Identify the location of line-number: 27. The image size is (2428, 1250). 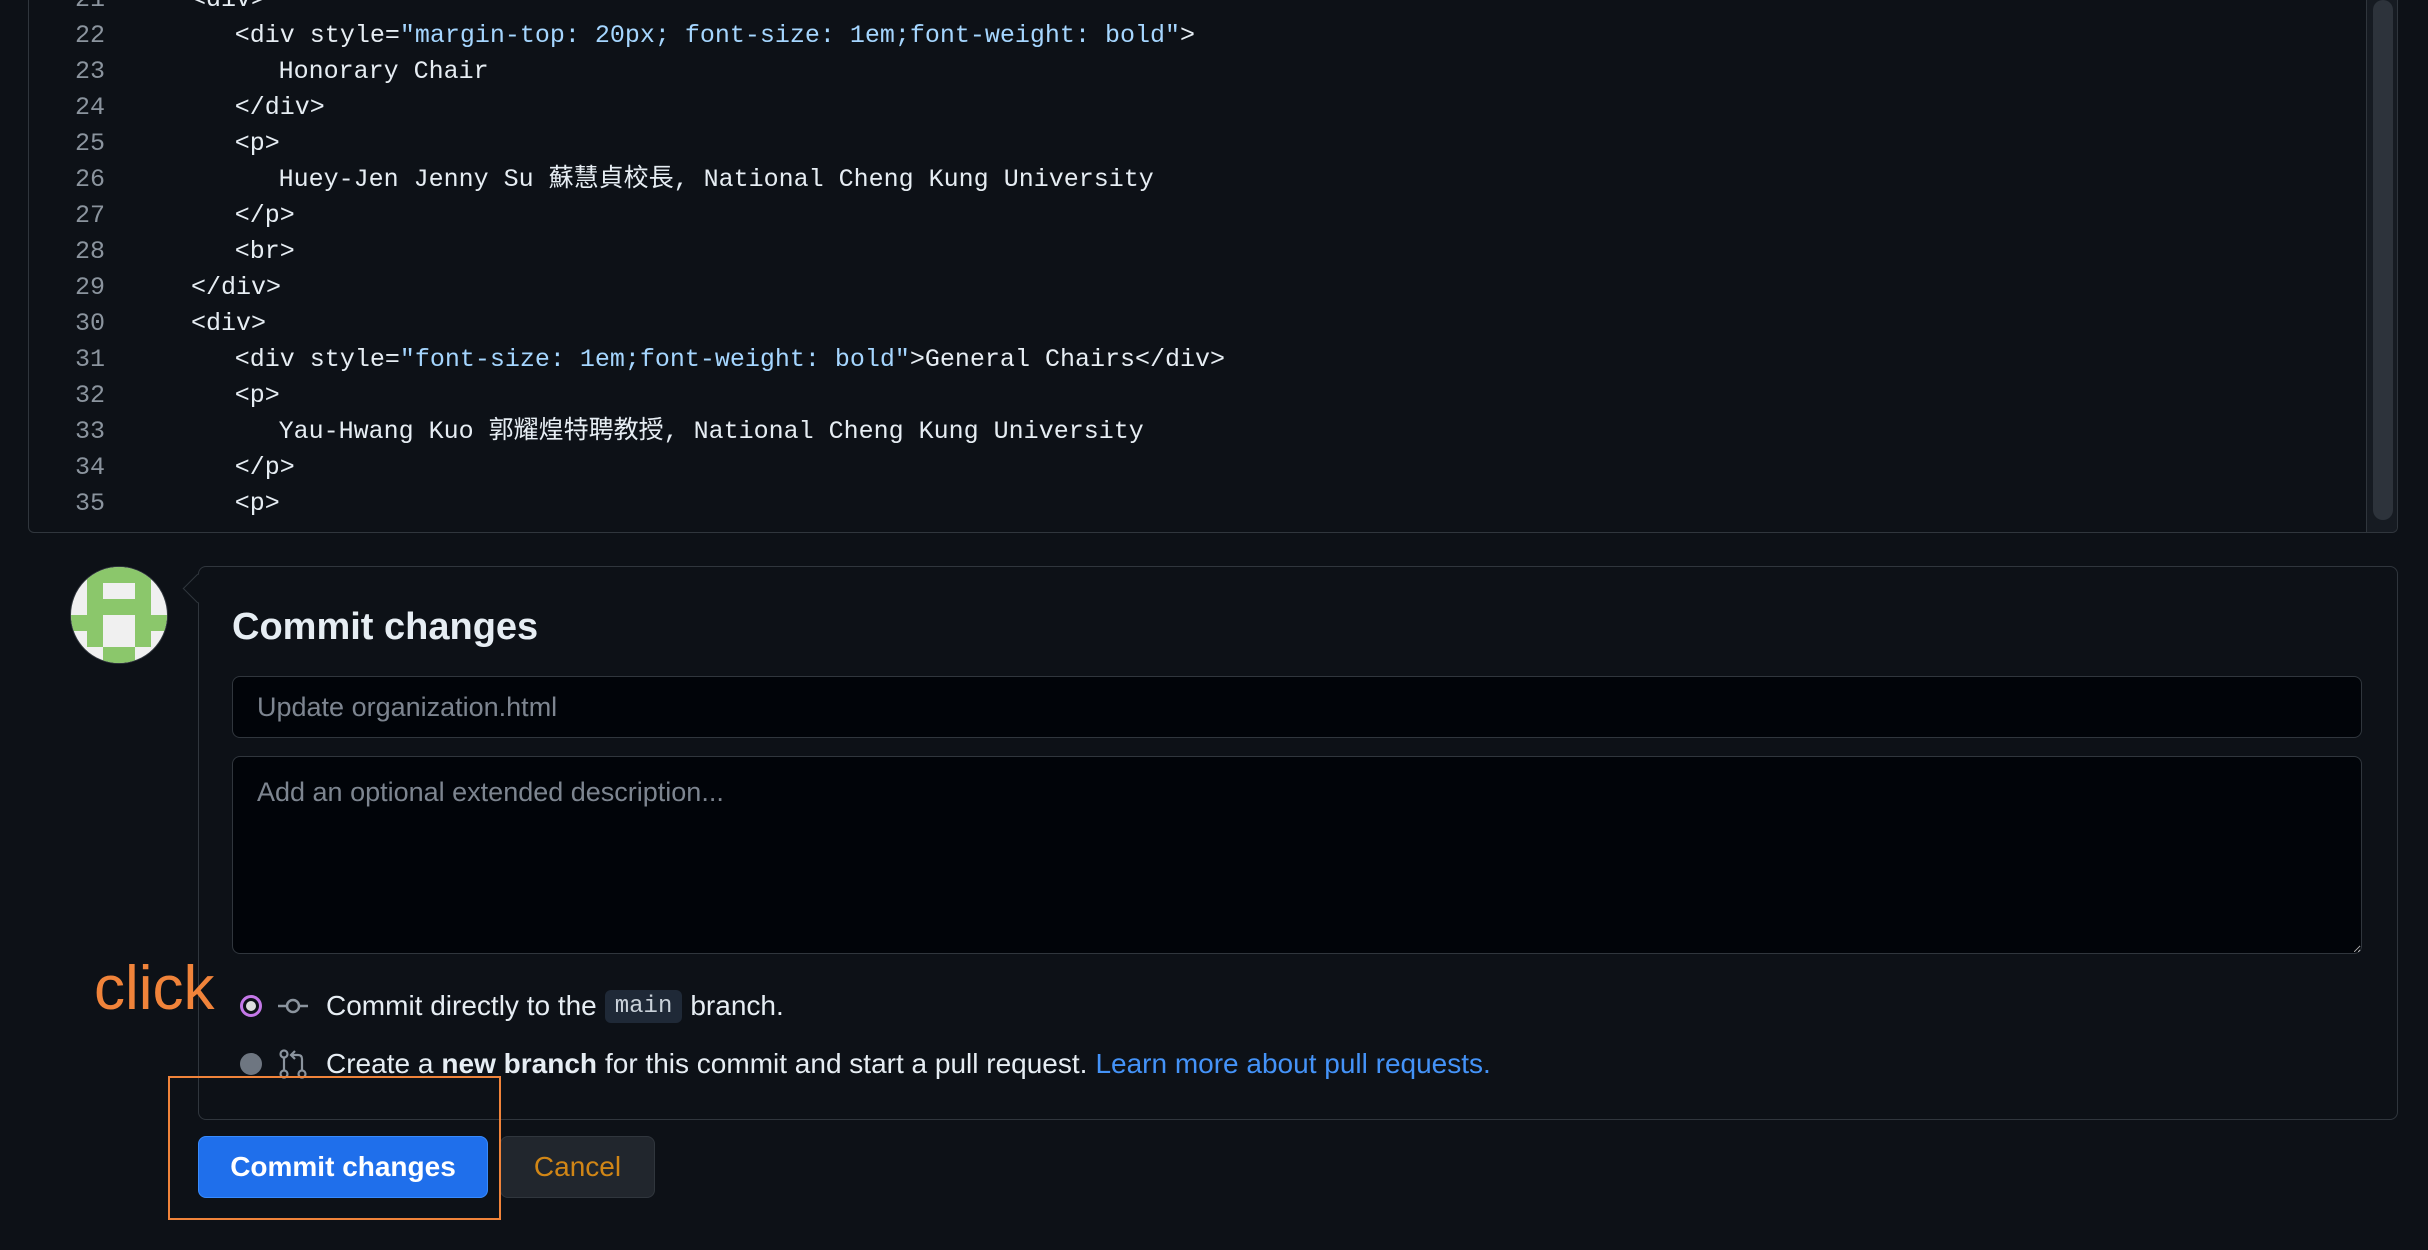
(89, 215).